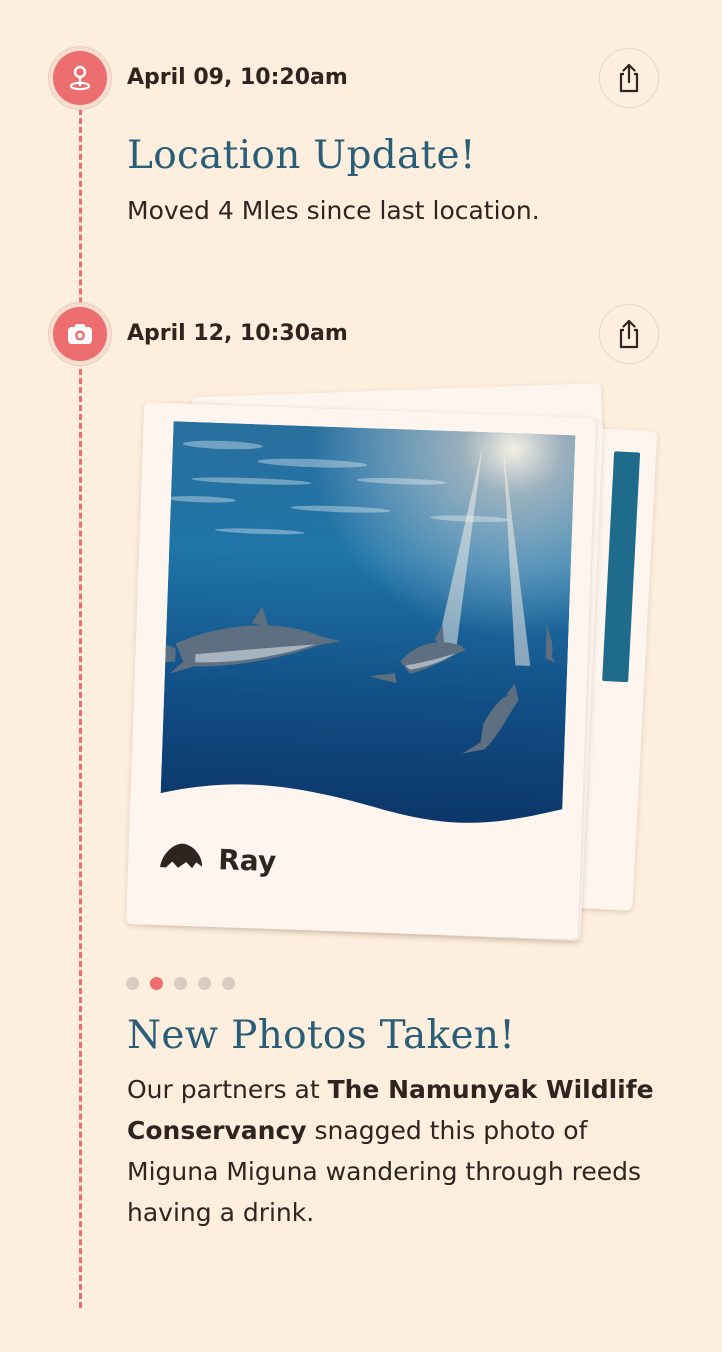  I want to click on photo-caption: Ray, so click(247, 861).